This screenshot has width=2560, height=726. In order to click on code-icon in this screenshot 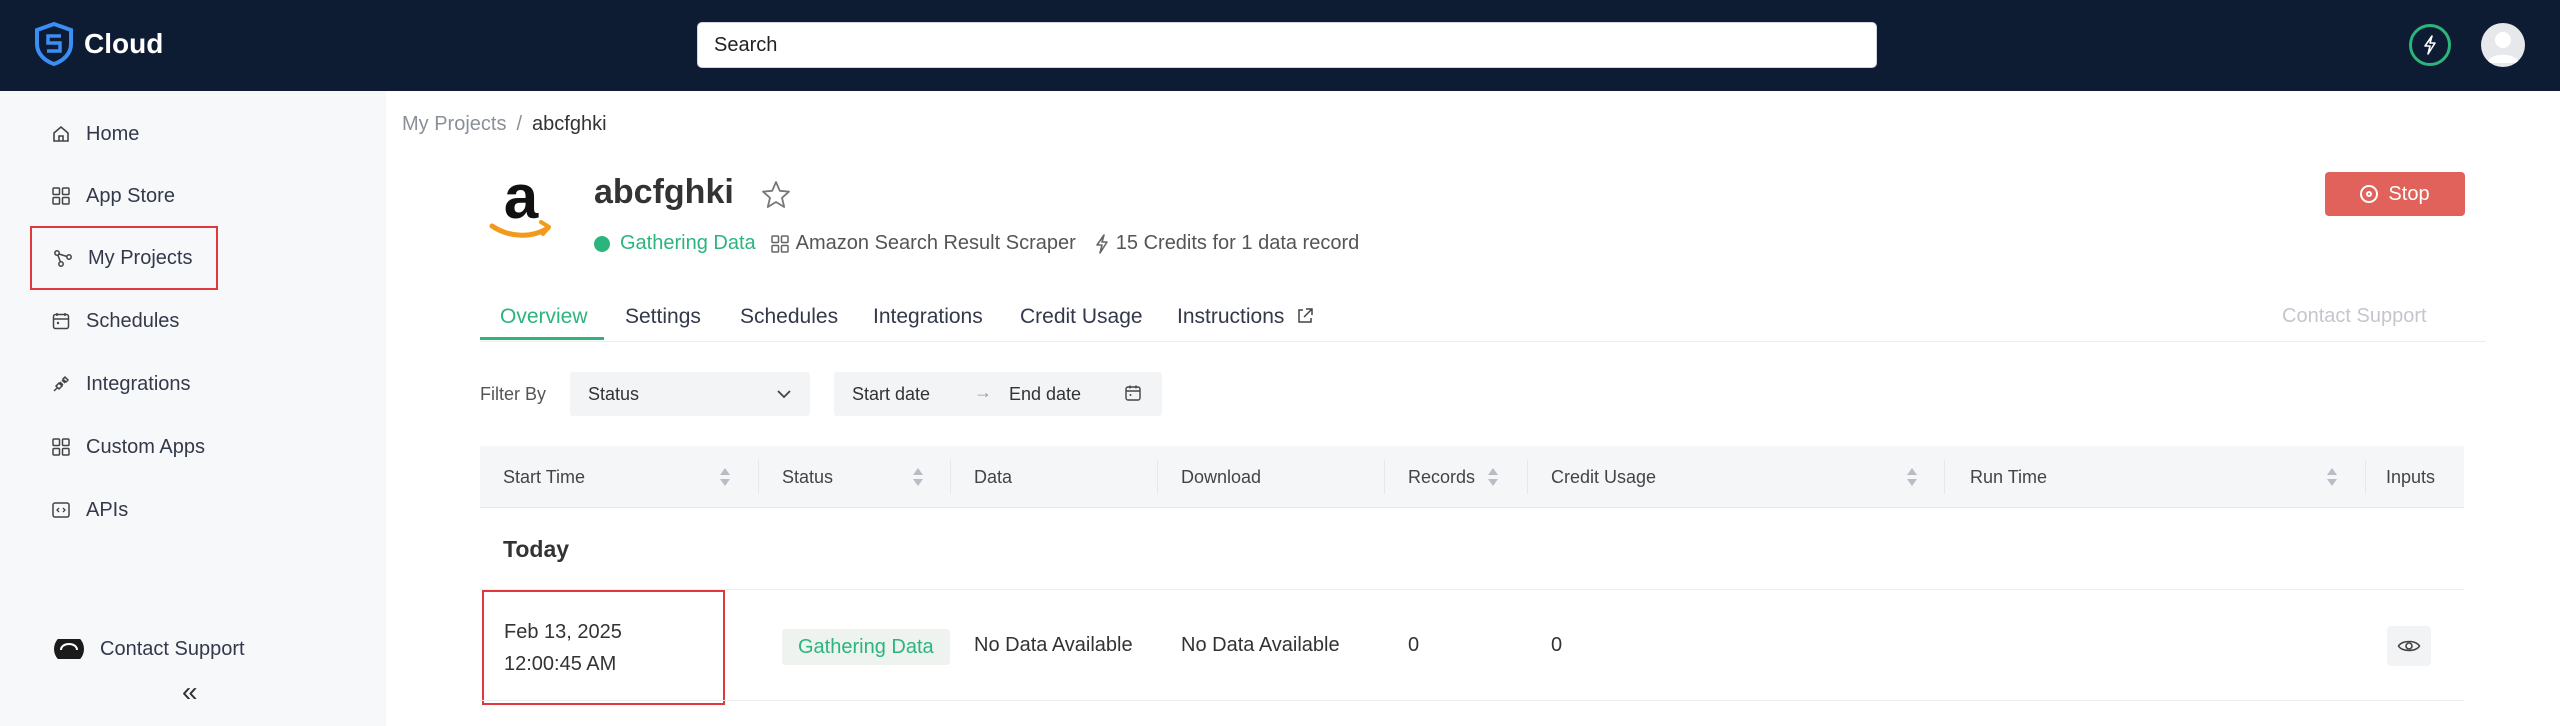, I will do `click(61, 510)`.